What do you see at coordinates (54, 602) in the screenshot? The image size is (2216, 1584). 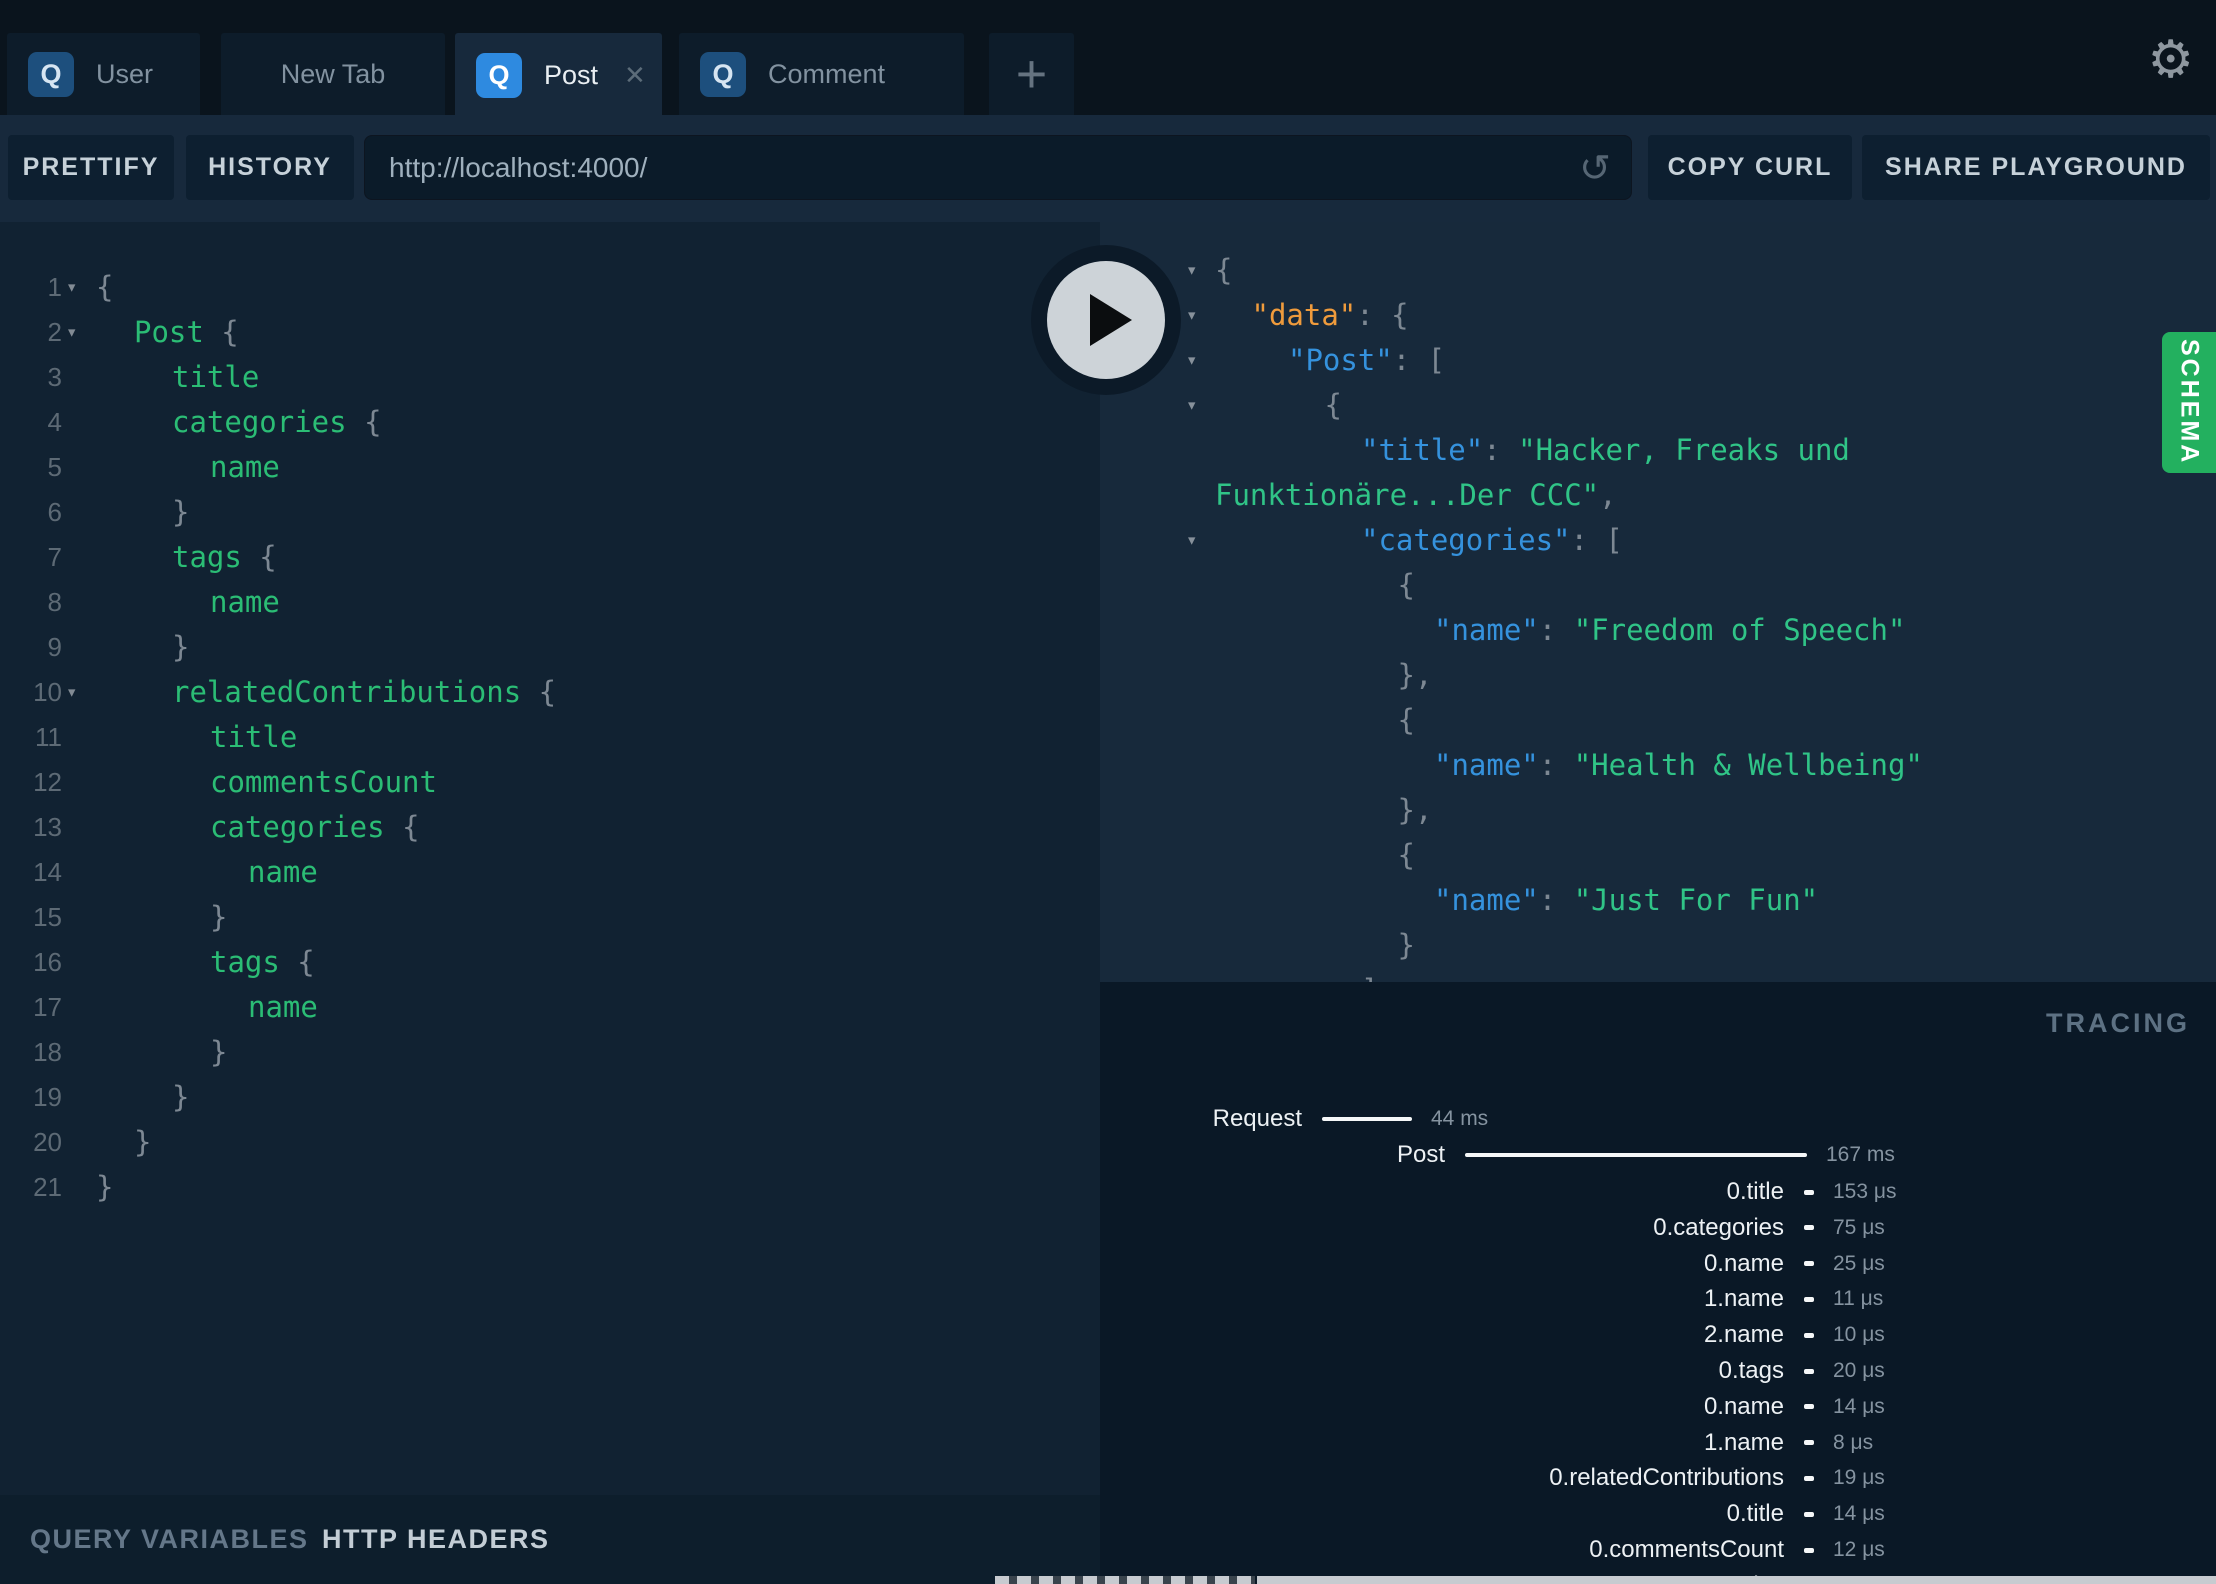 I see `line-number: 8` at bounding box center [54, 602].